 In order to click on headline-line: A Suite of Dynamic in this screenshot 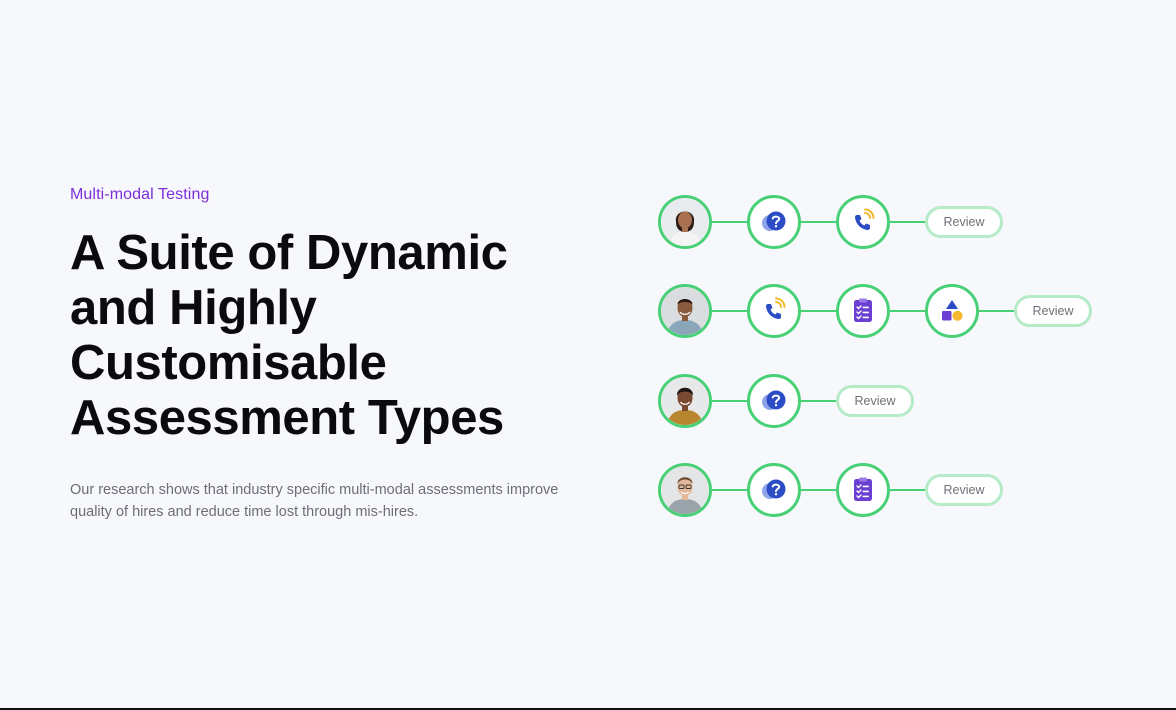, I will do `click(289, 253)`.